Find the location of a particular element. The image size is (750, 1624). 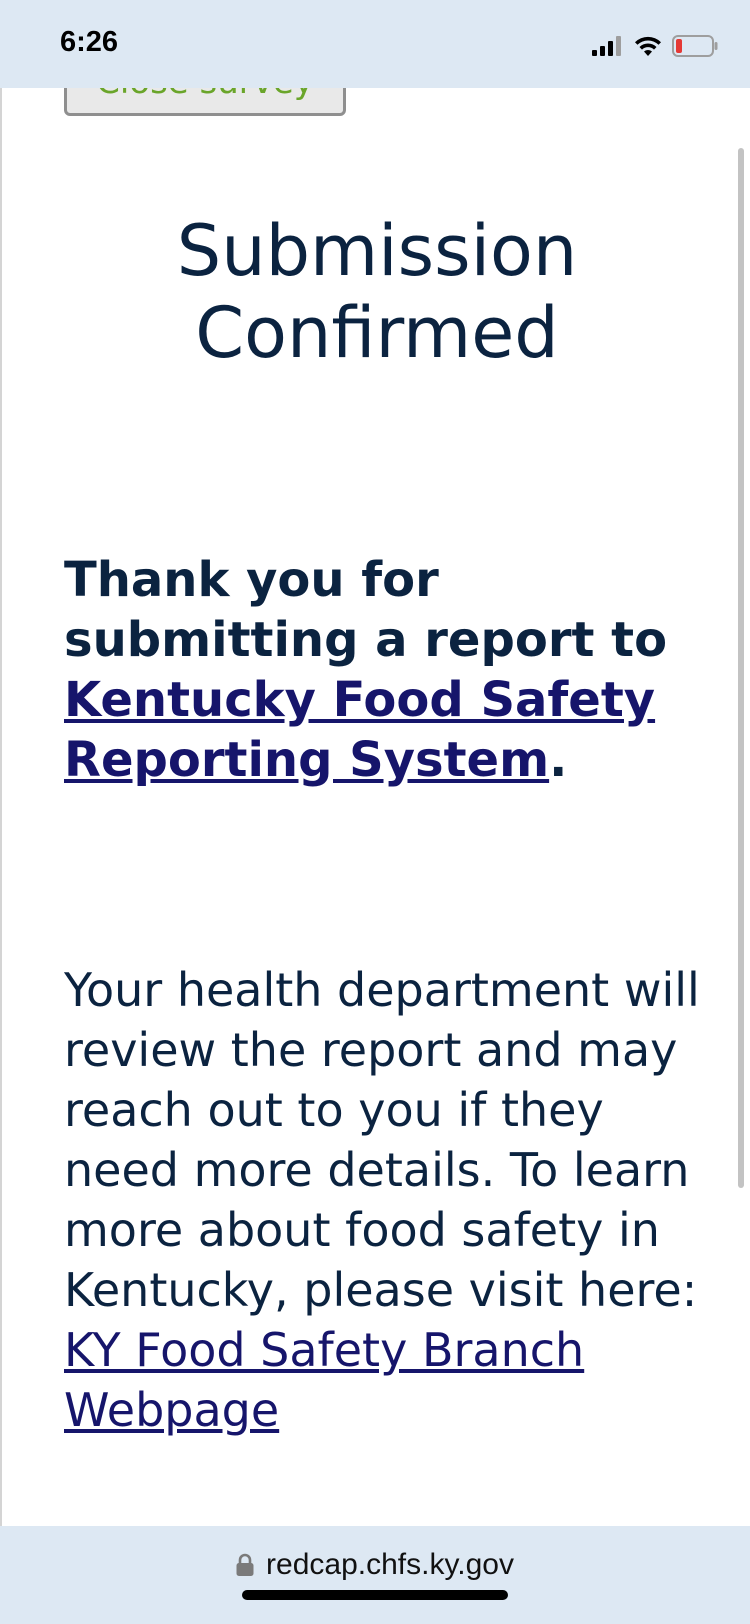

home-indicator is located at coordinates (375, 1595).